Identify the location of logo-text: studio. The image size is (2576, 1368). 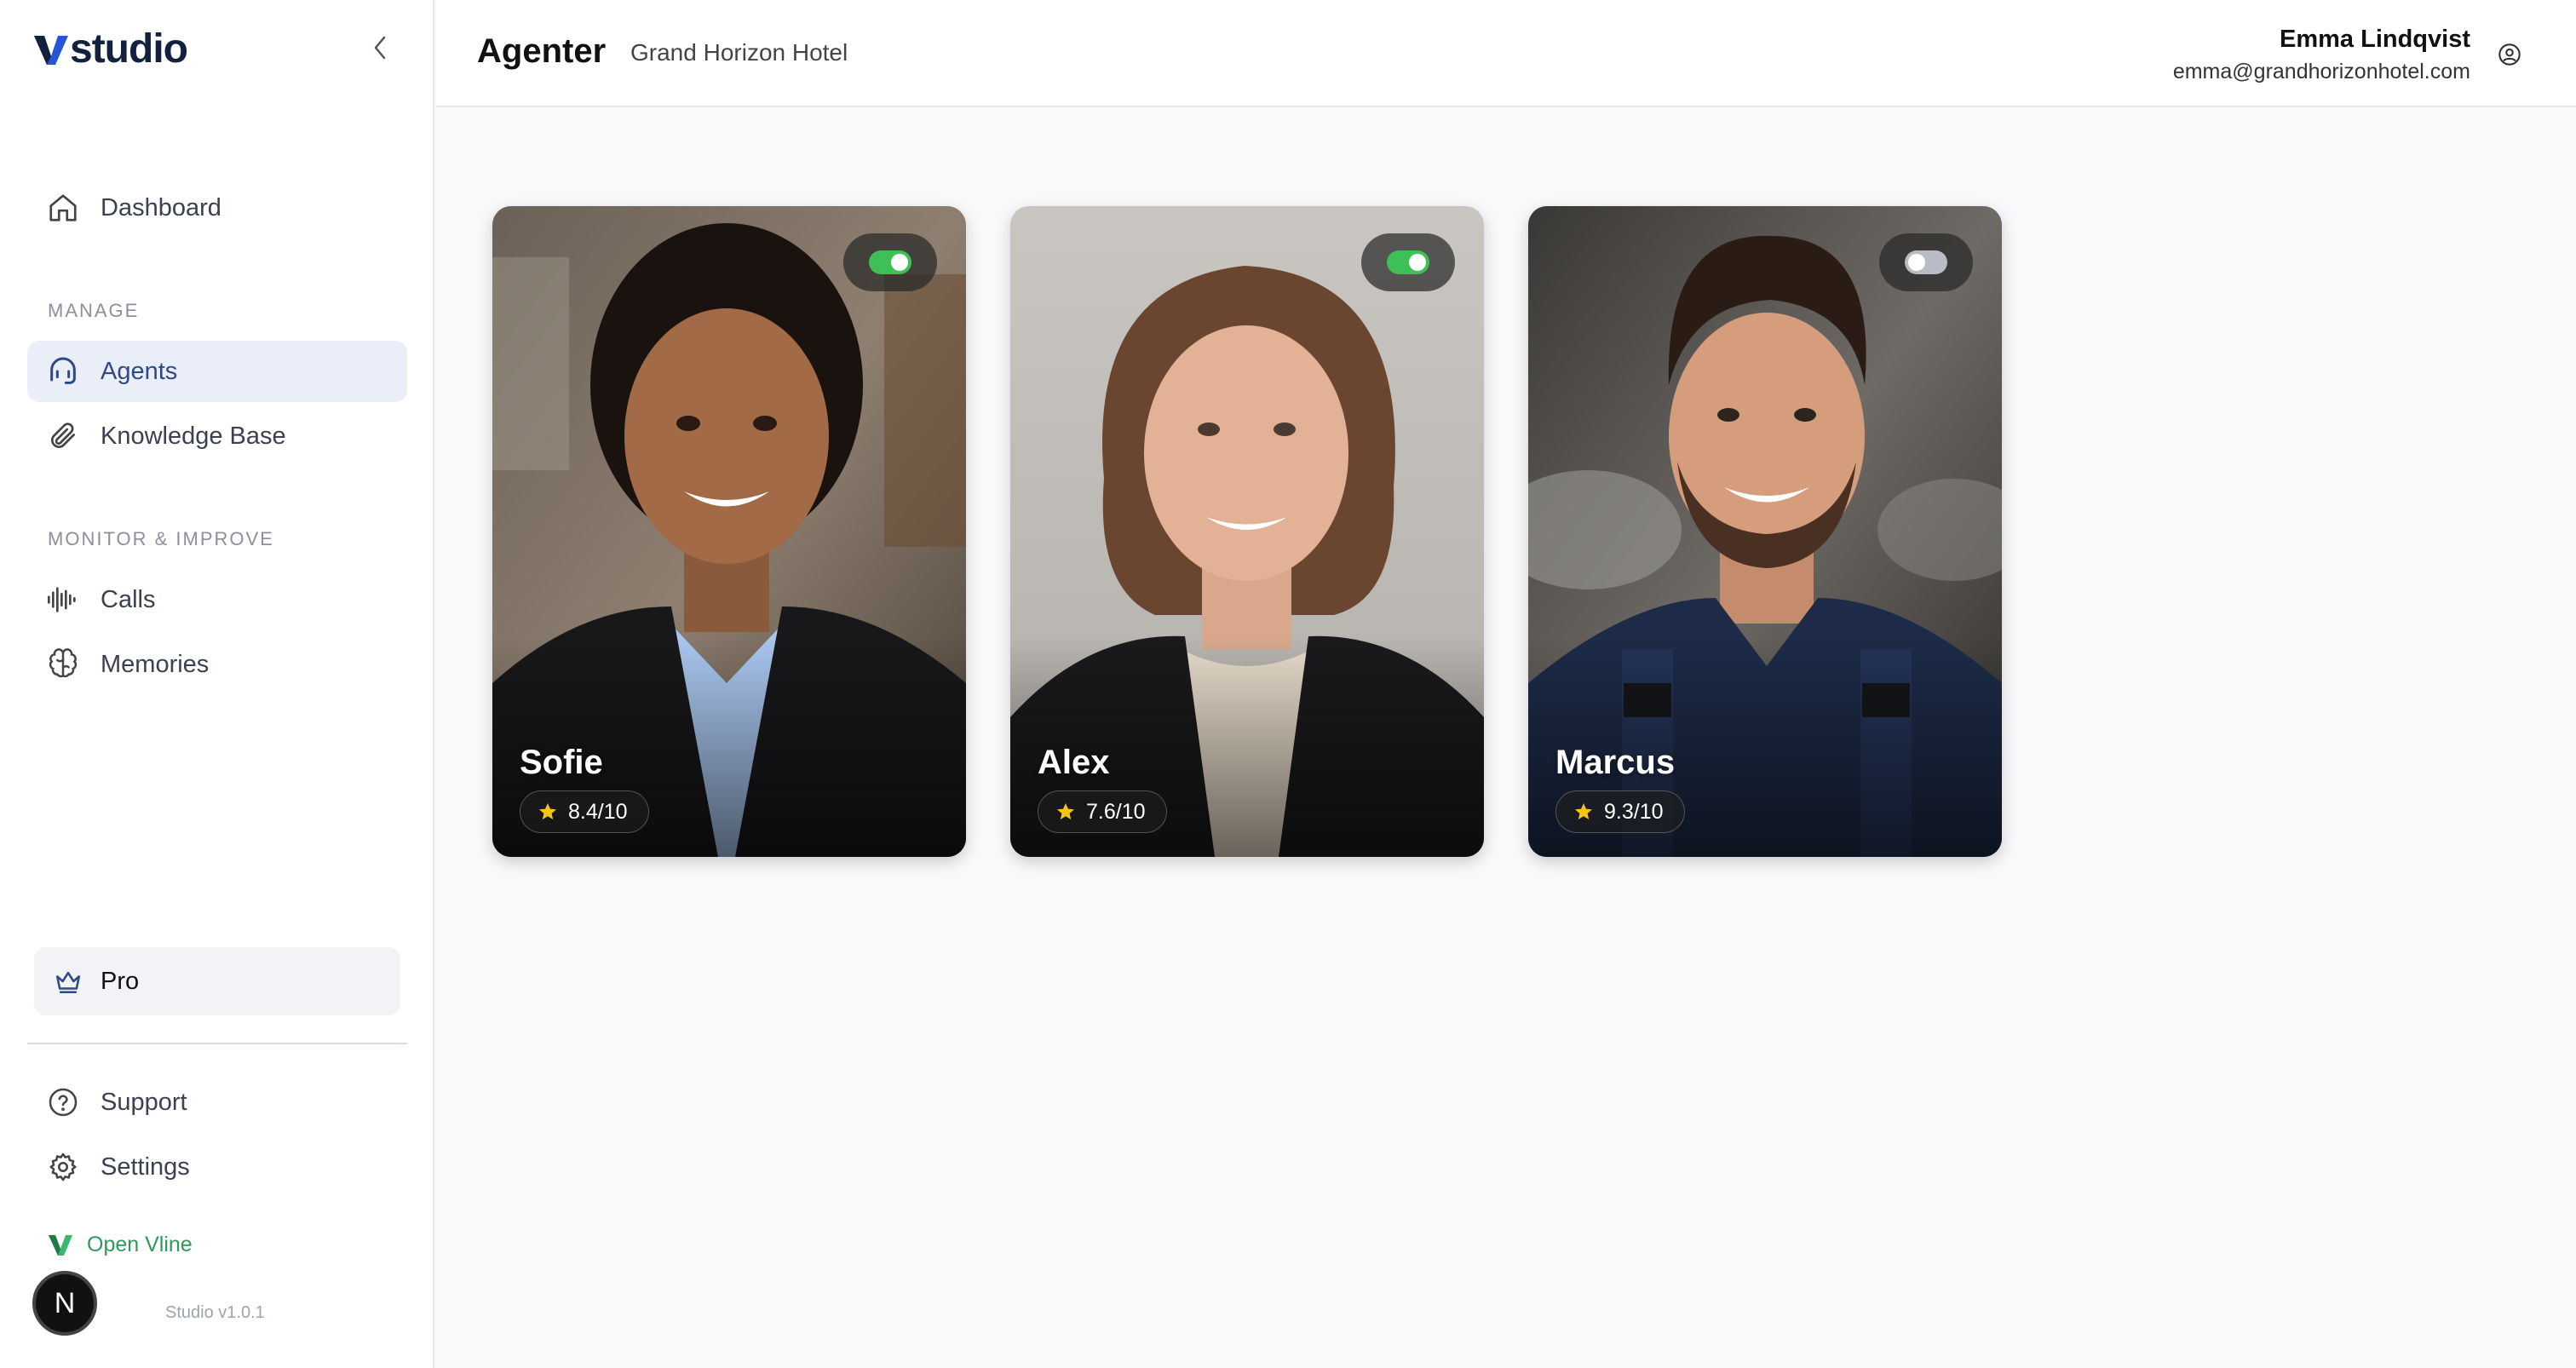
(129, 49).